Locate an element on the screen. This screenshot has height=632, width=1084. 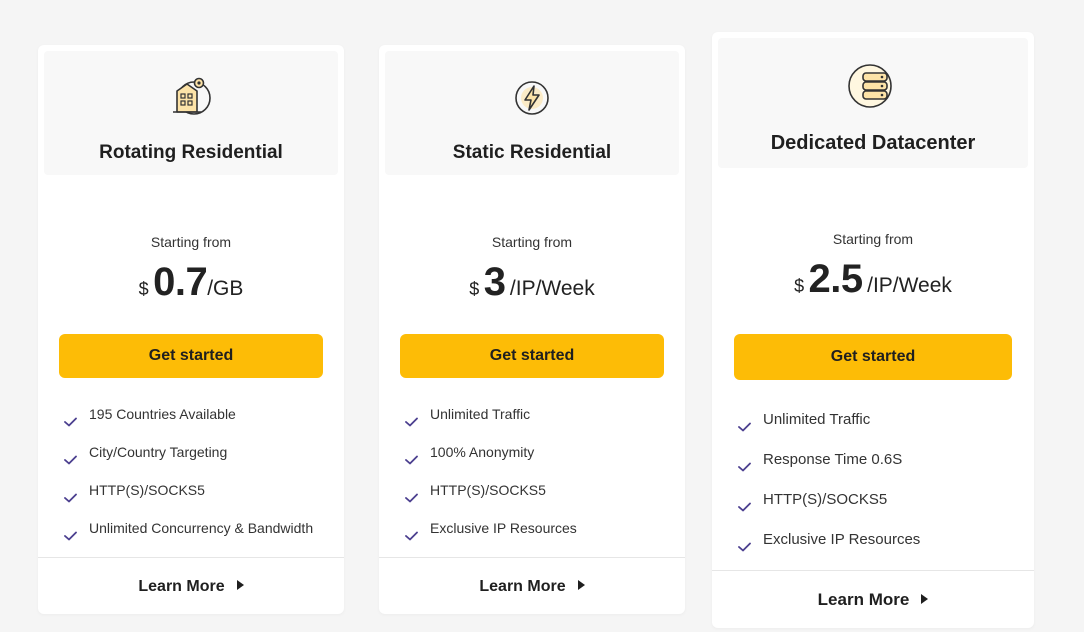
lightning-bolt-icon is located at coordinates (532, 100).